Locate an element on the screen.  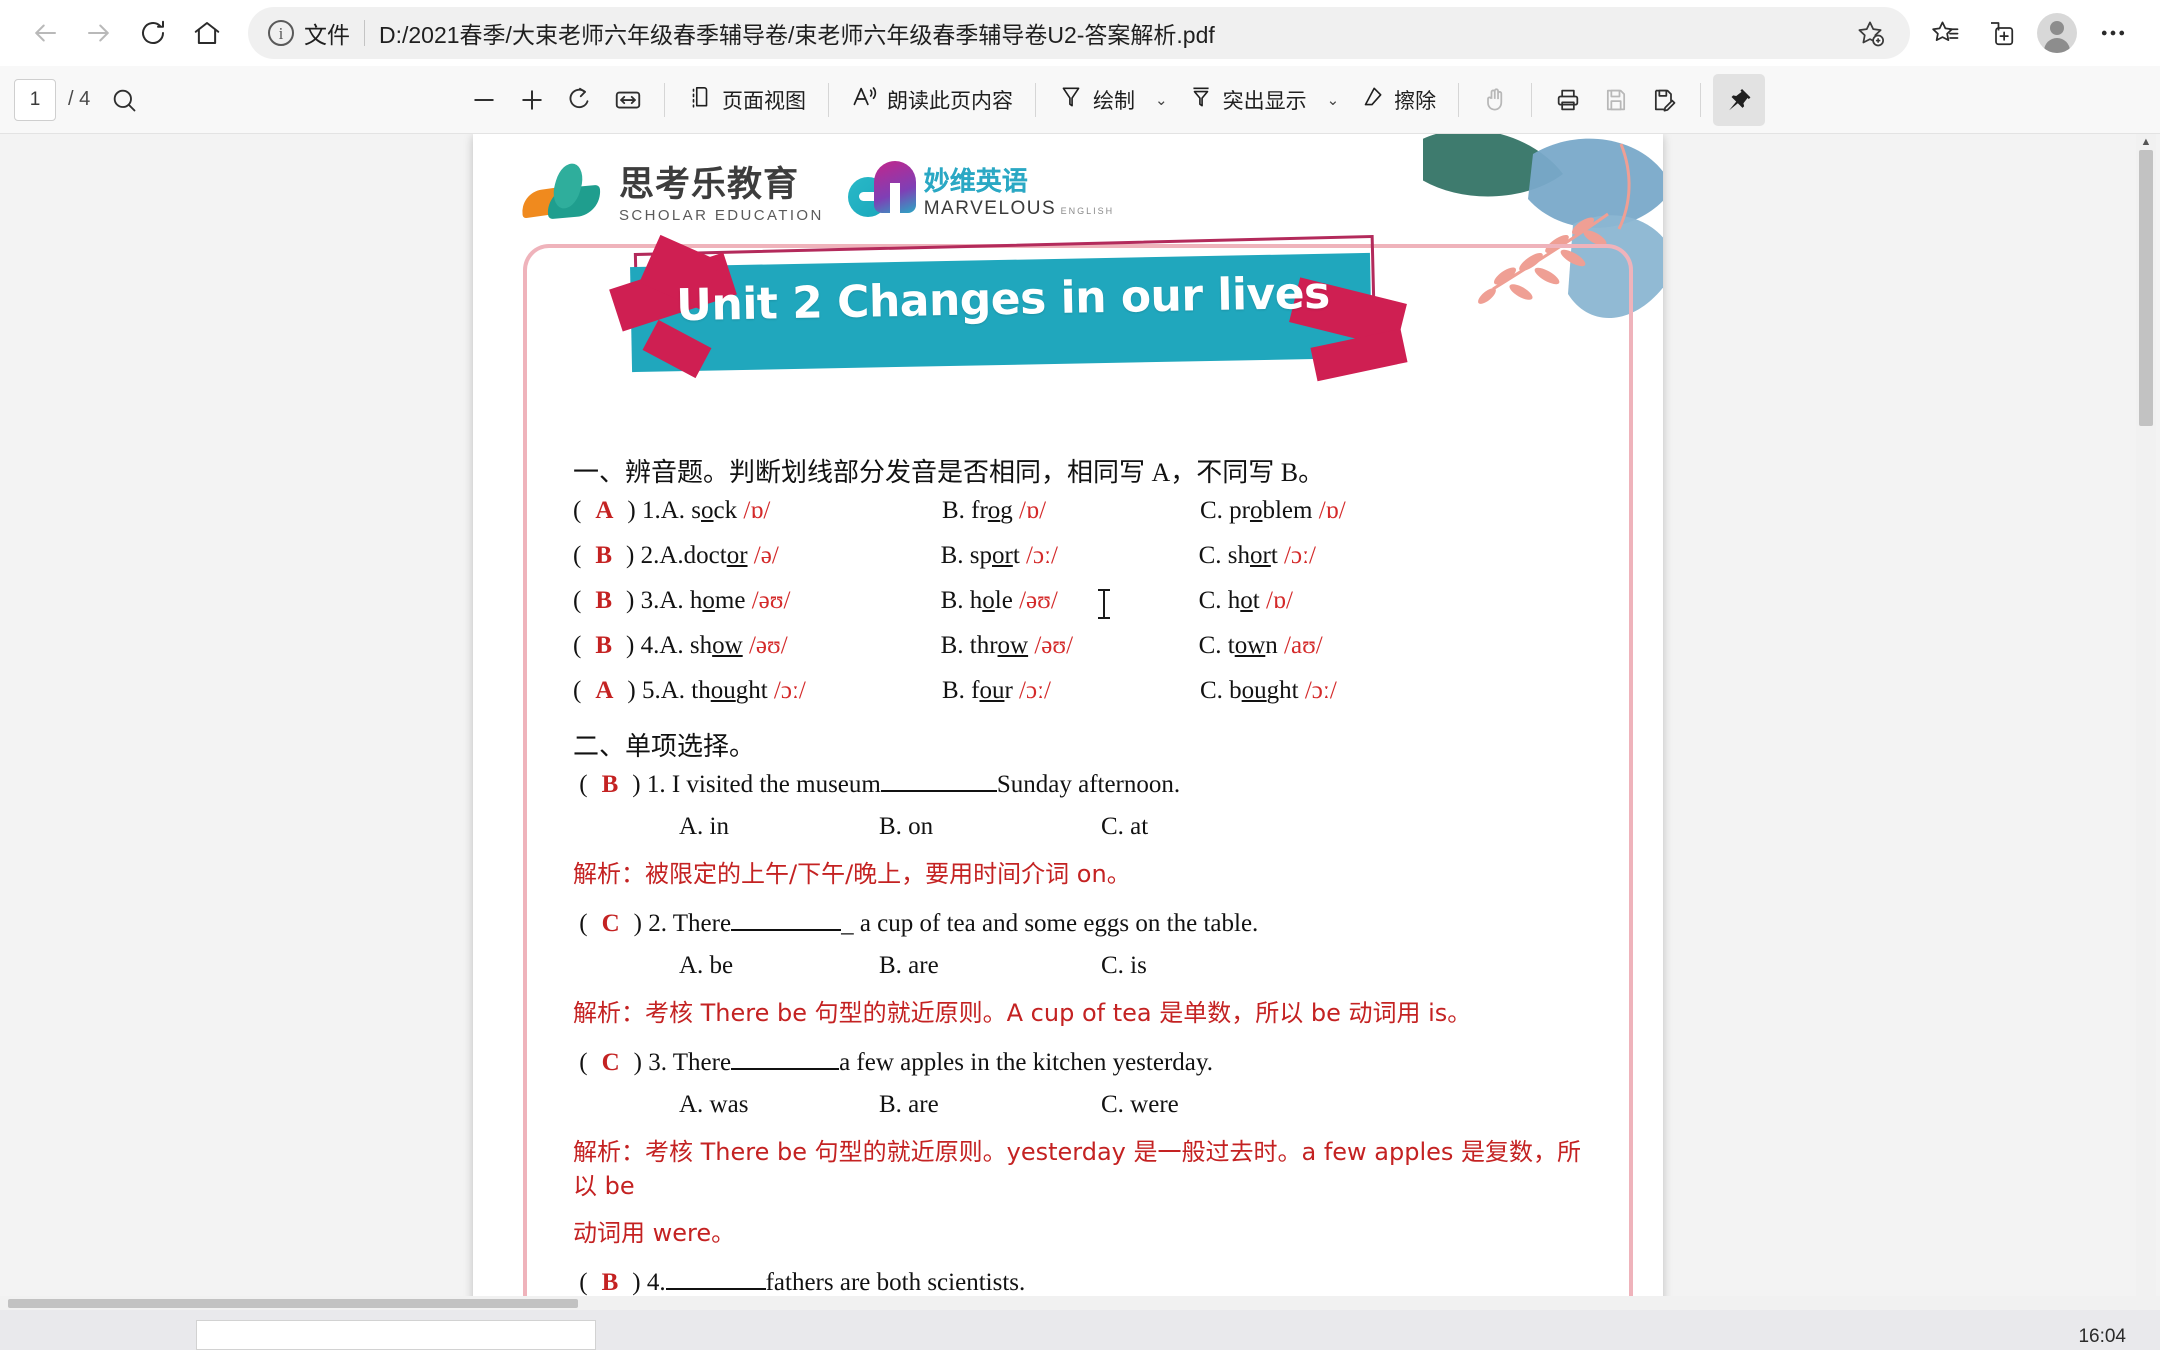
settings-more-icon is located at coordinates (2113, 33).